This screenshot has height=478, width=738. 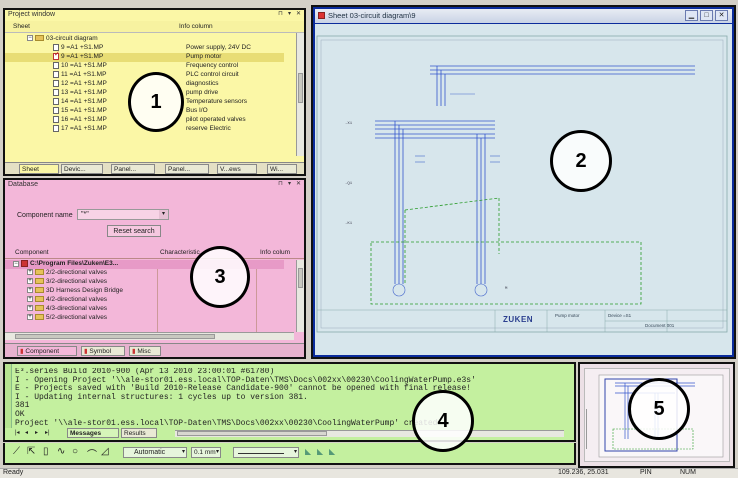 I want to click on curve-tool-icon: ∿, so click(x=61, y=451).